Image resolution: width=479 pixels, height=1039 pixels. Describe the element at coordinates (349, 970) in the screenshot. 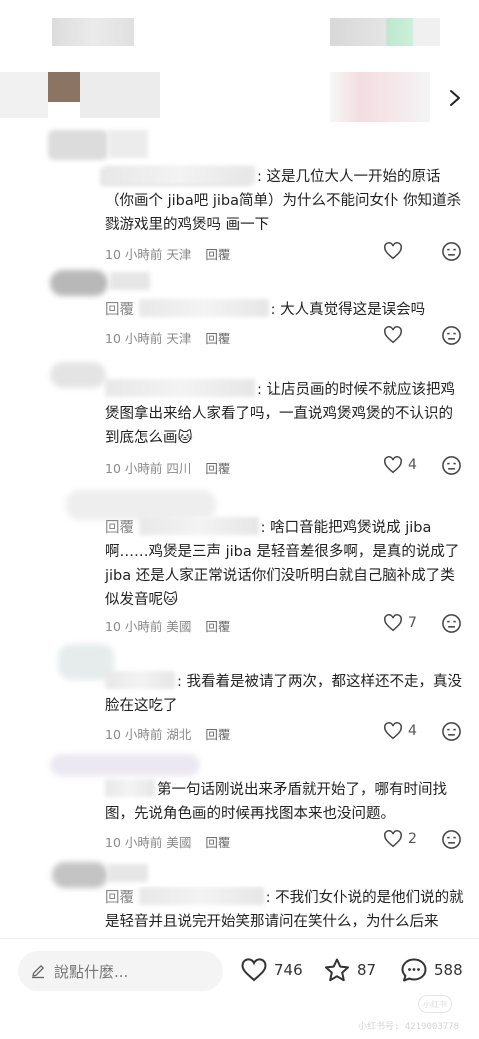

I see `post-collect-button: 87` at that location.